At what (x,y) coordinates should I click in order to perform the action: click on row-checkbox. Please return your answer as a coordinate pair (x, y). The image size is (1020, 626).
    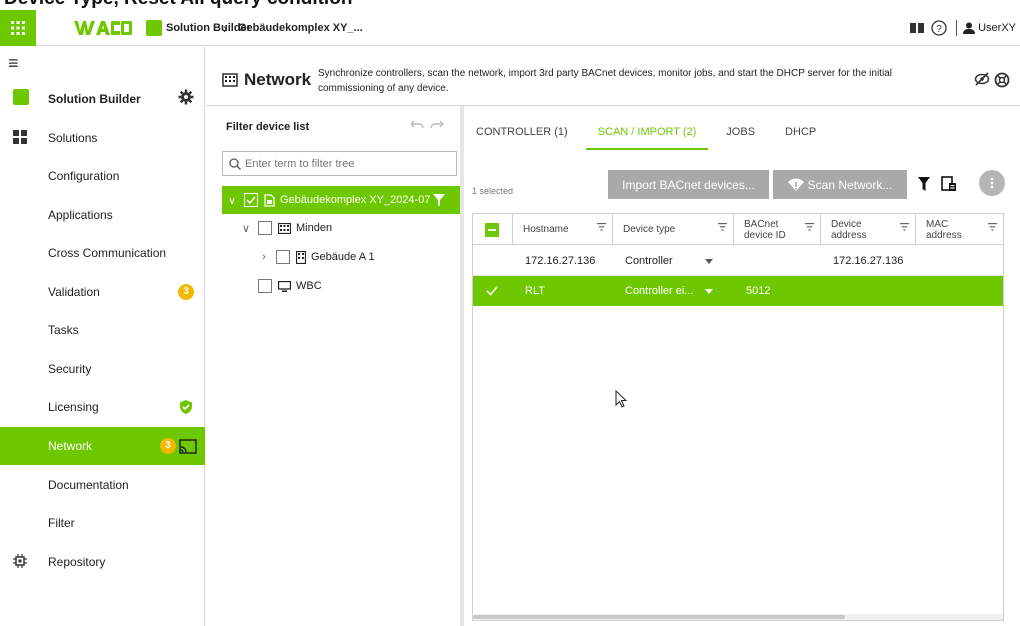
    Looking at the image, I should click on (493, 291).